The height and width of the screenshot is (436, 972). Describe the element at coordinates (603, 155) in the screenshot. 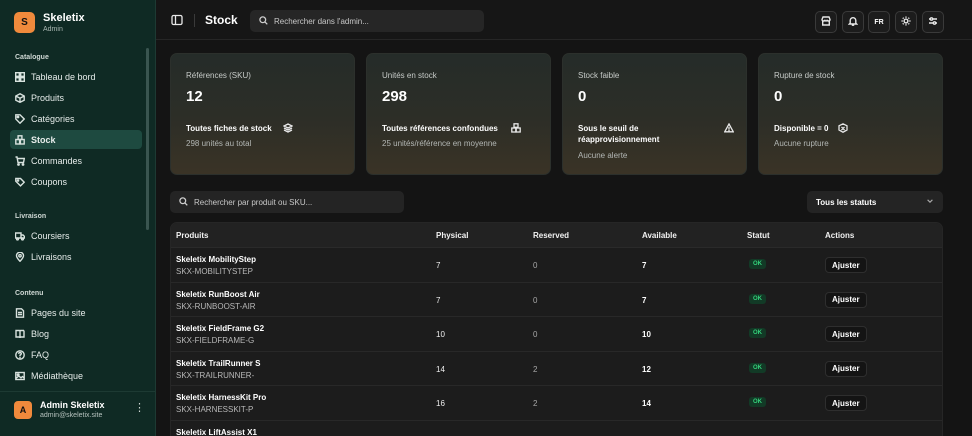

I see `stat-sub: Aucune alerte` at that location.